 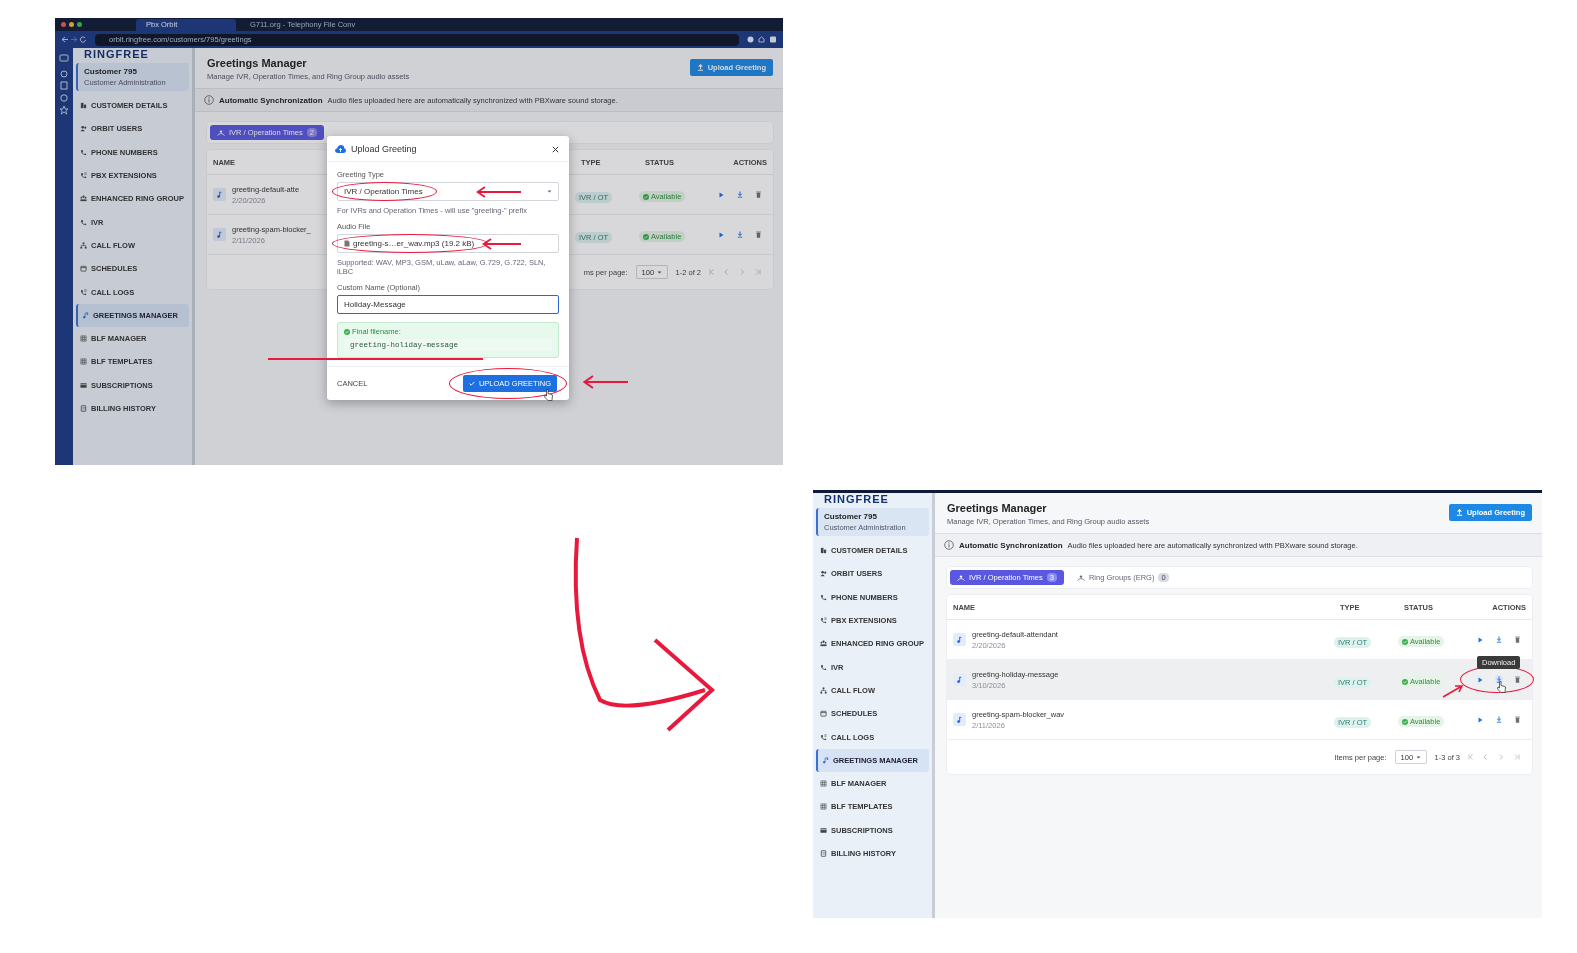 What do you see at coordinates (71, 24) in the screenshot?
I see `window-controls-icon` at bounding box center [71, 24].